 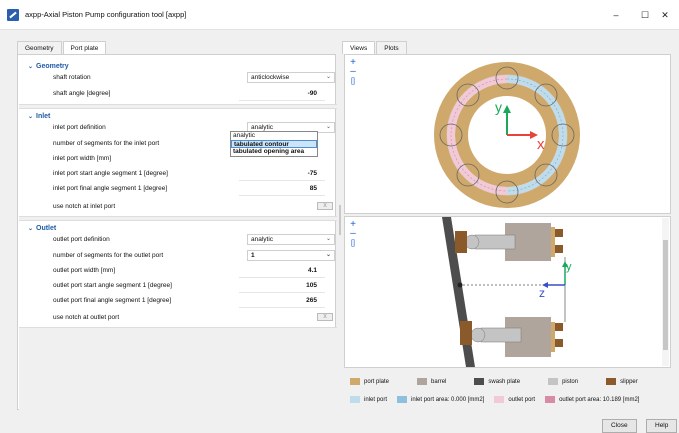 I want to click on inlet-notch-toggle: X, so click(x=325, y=206).